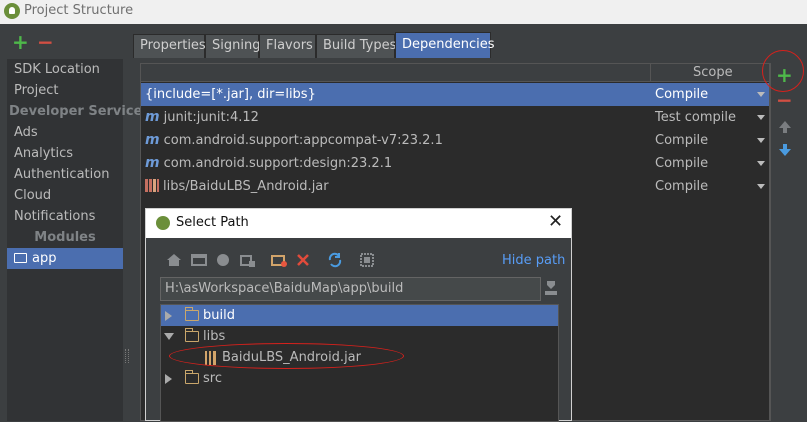 The height and width of the screenshot is (422, 807). Describe the element at coordinates (20, 258) in the screenshot. I see `module-folder-icon` at that location.